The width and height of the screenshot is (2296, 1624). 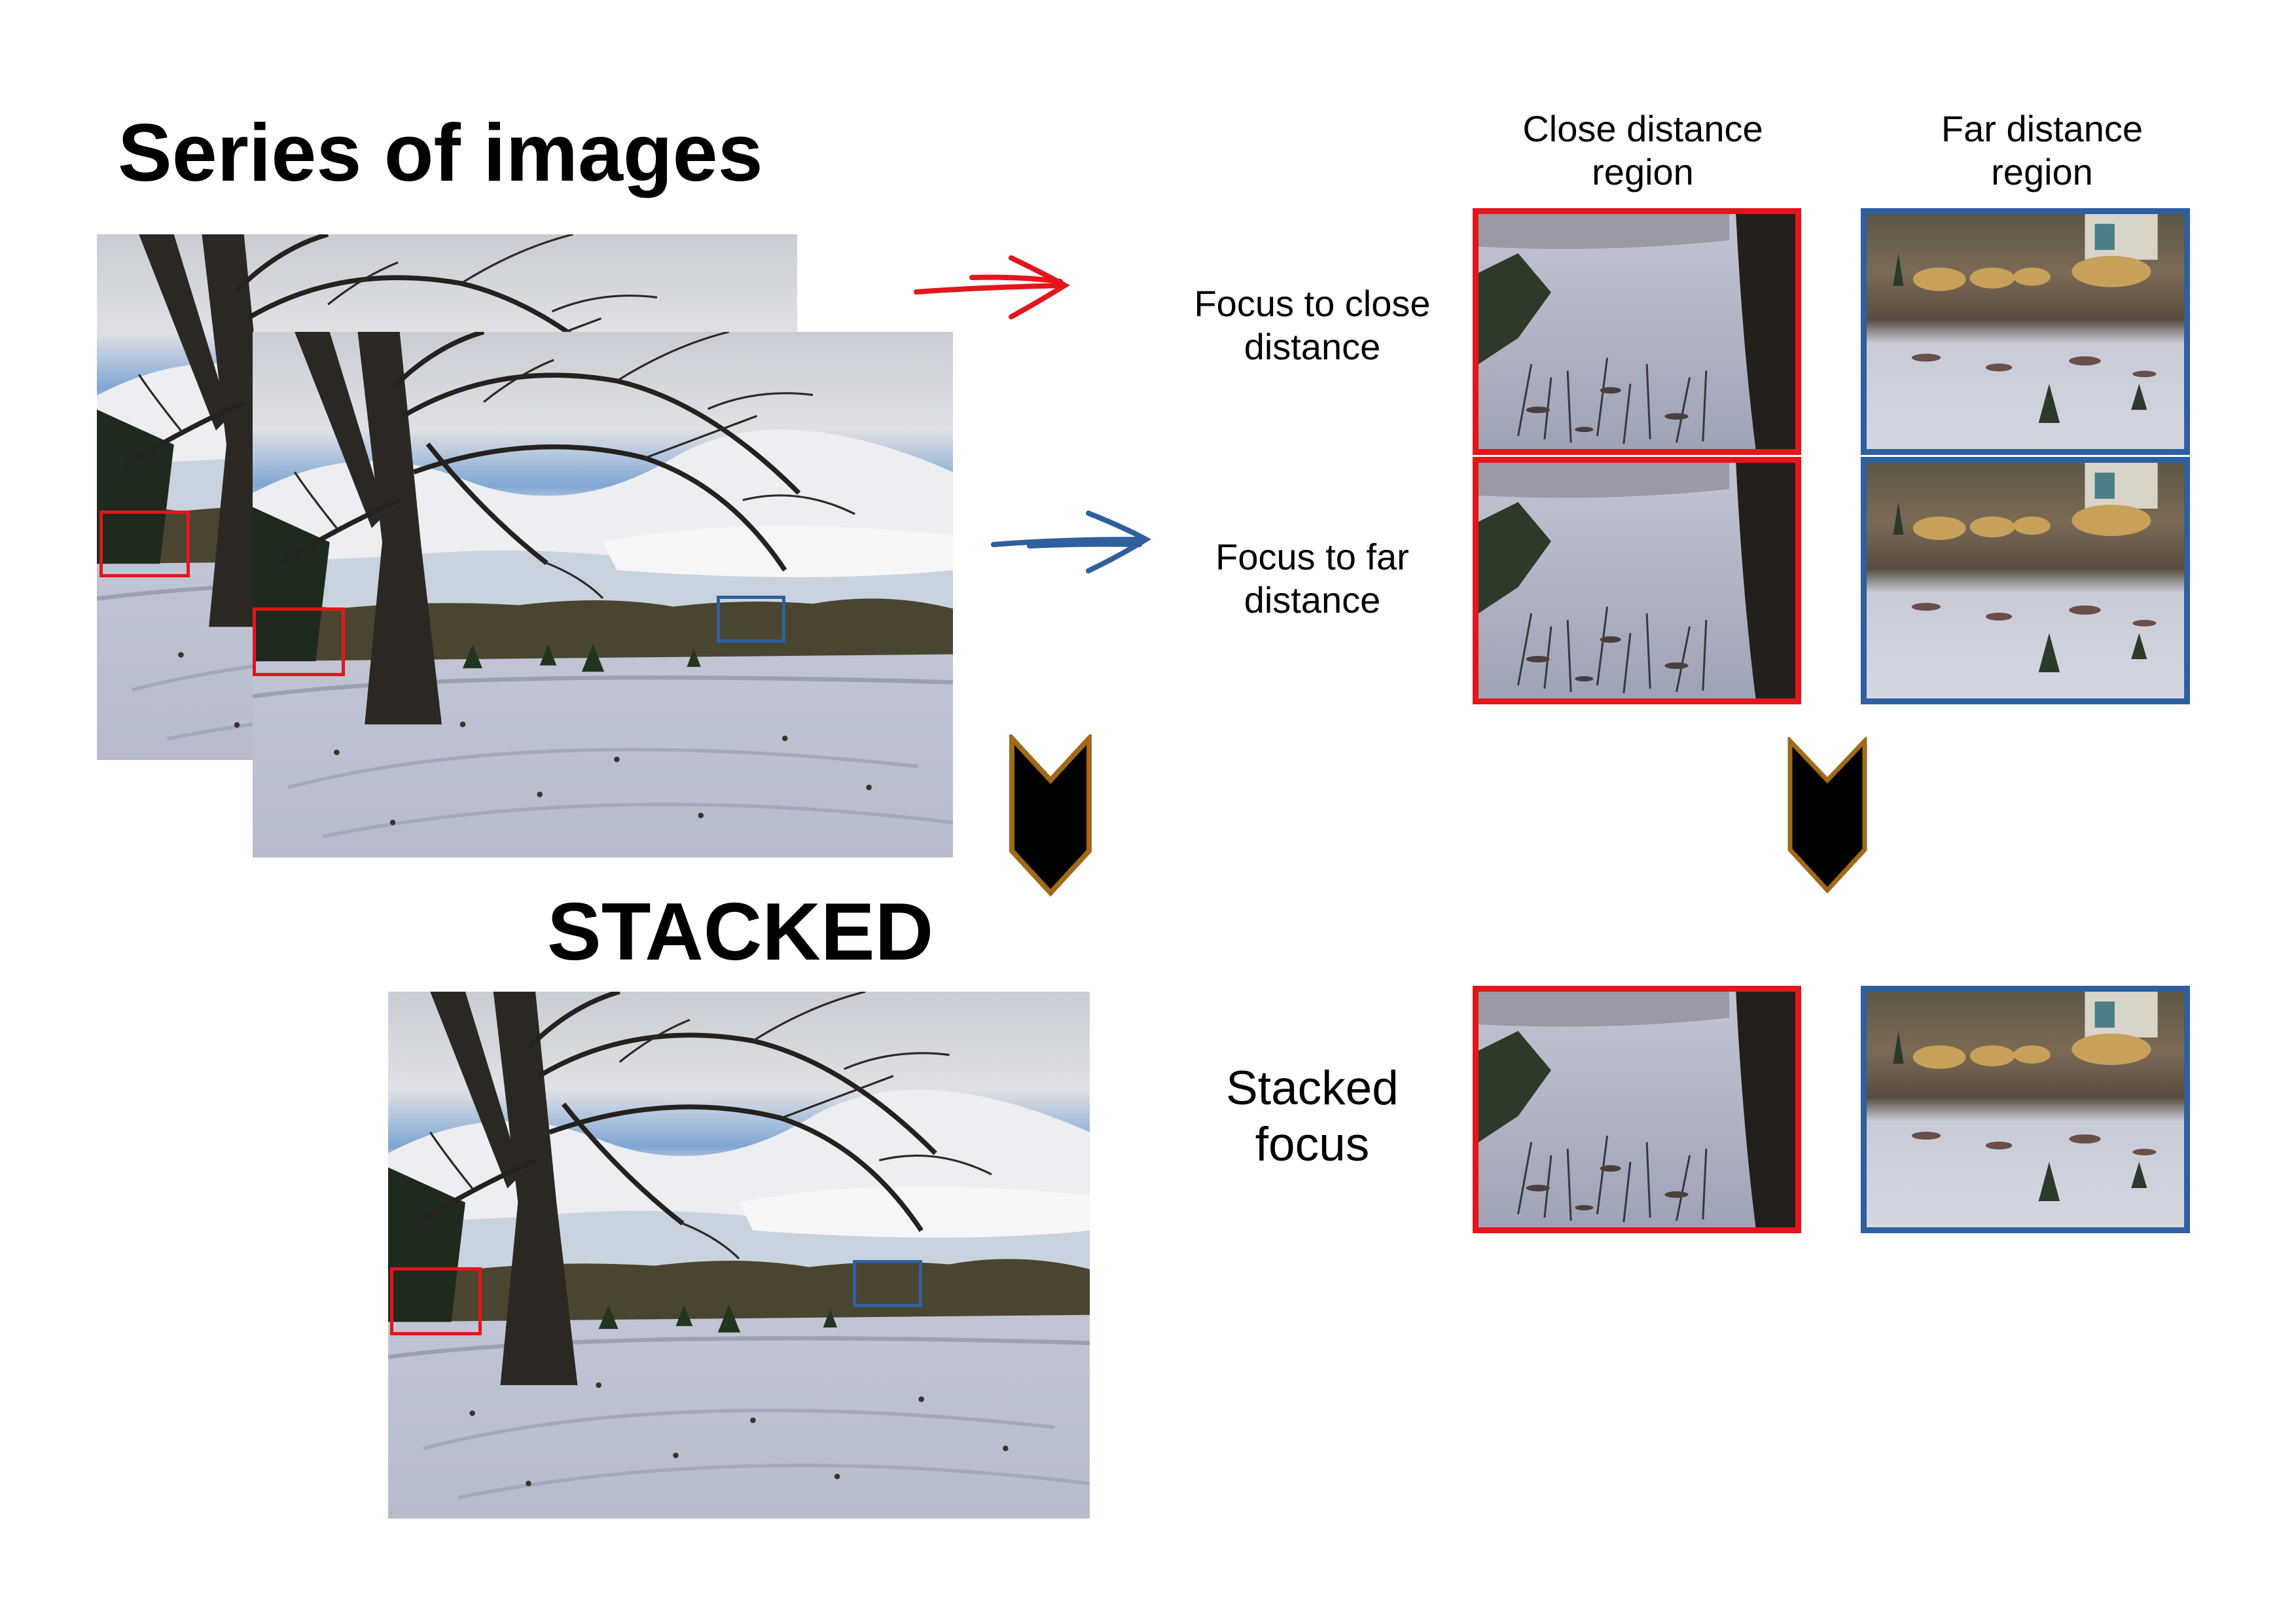 What do you see at coordinates (2025, 1109) in the screenshot?
I see `far-region-crop-stacked` at bounding box center [2025, 1109].